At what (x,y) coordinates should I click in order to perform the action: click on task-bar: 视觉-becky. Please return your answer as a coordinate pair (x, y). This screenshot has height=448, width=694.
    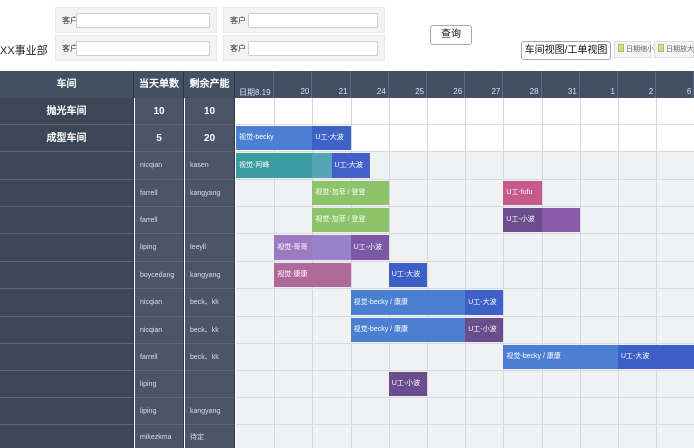
    Looking at the image, I should click on (274, 138).